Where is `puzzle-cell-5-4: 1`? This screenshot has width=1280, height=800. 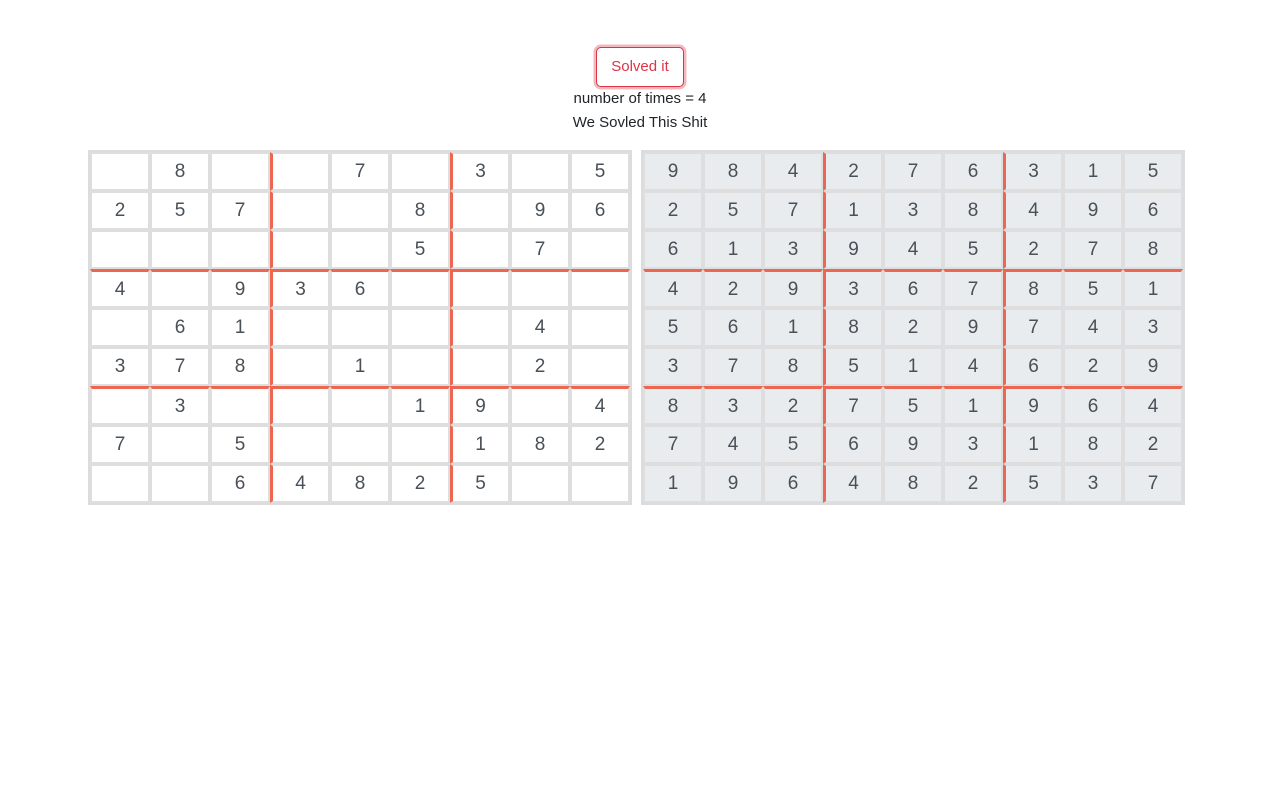
puzzle-cell-5-4: 1 is located at coordinates (360, 366).